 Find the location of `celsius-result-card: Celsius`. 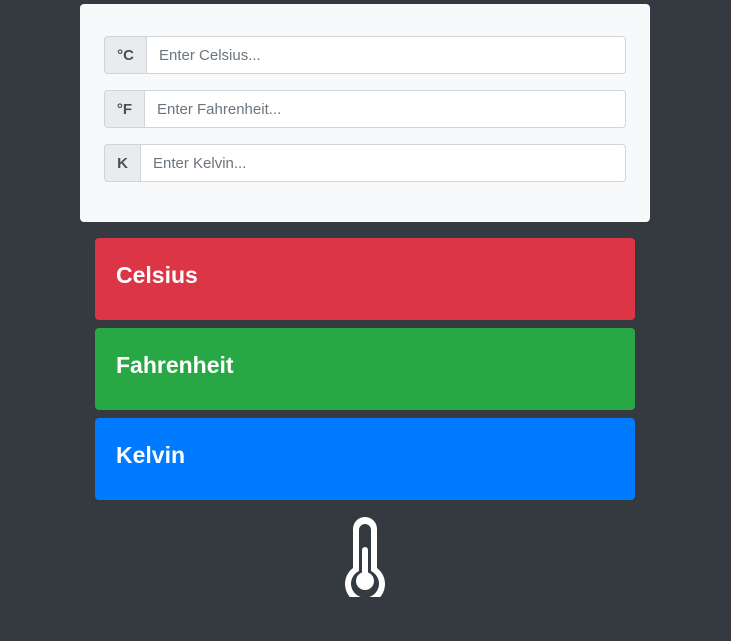

celsius-result-card: Celsius is located at coordinates (365, 279).